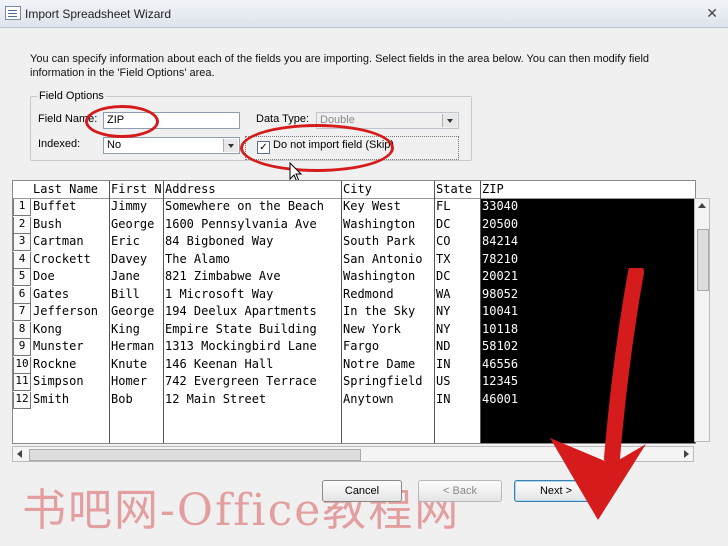  I want to click on row-number: 12, so click(22, 400).